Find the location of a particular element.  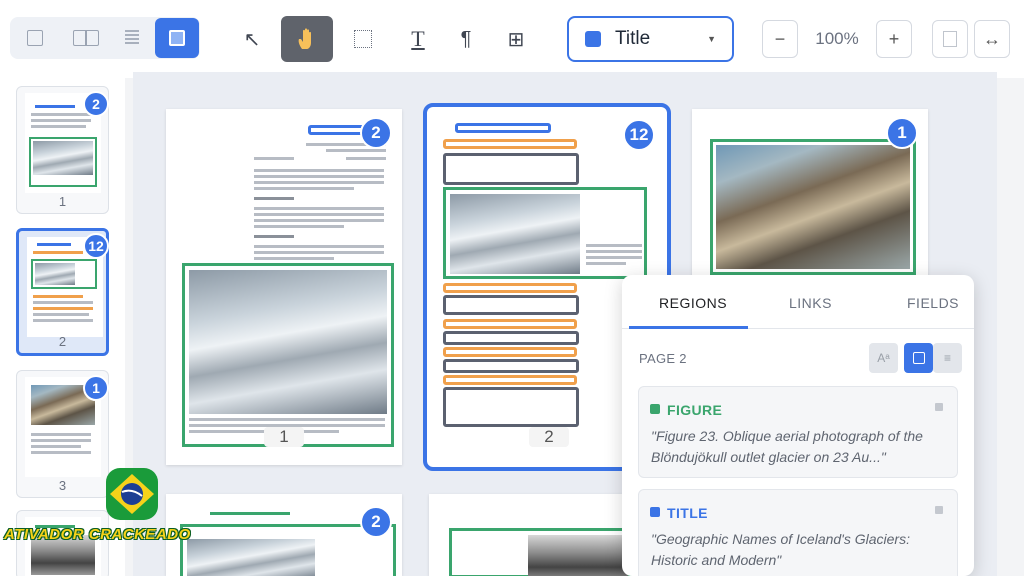

tab-regions: REGIONS is located at coordinates (693, 303).